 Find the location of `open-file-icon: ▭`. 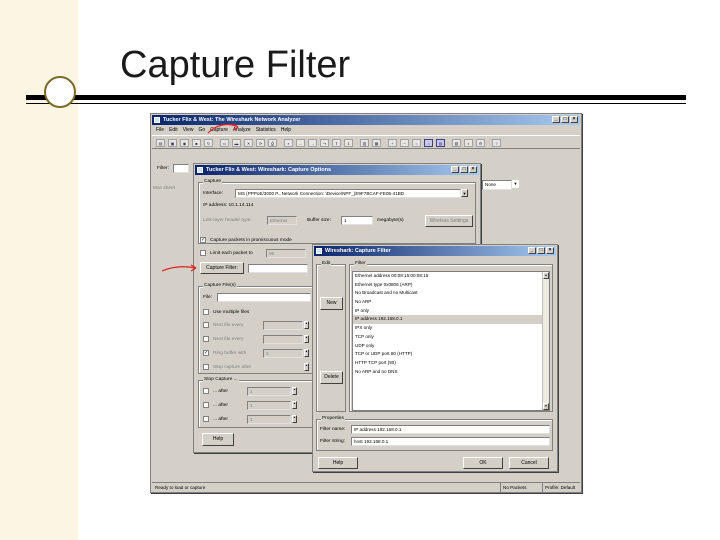

open-file-icon: ▭ is located at coordinates (224, 143).